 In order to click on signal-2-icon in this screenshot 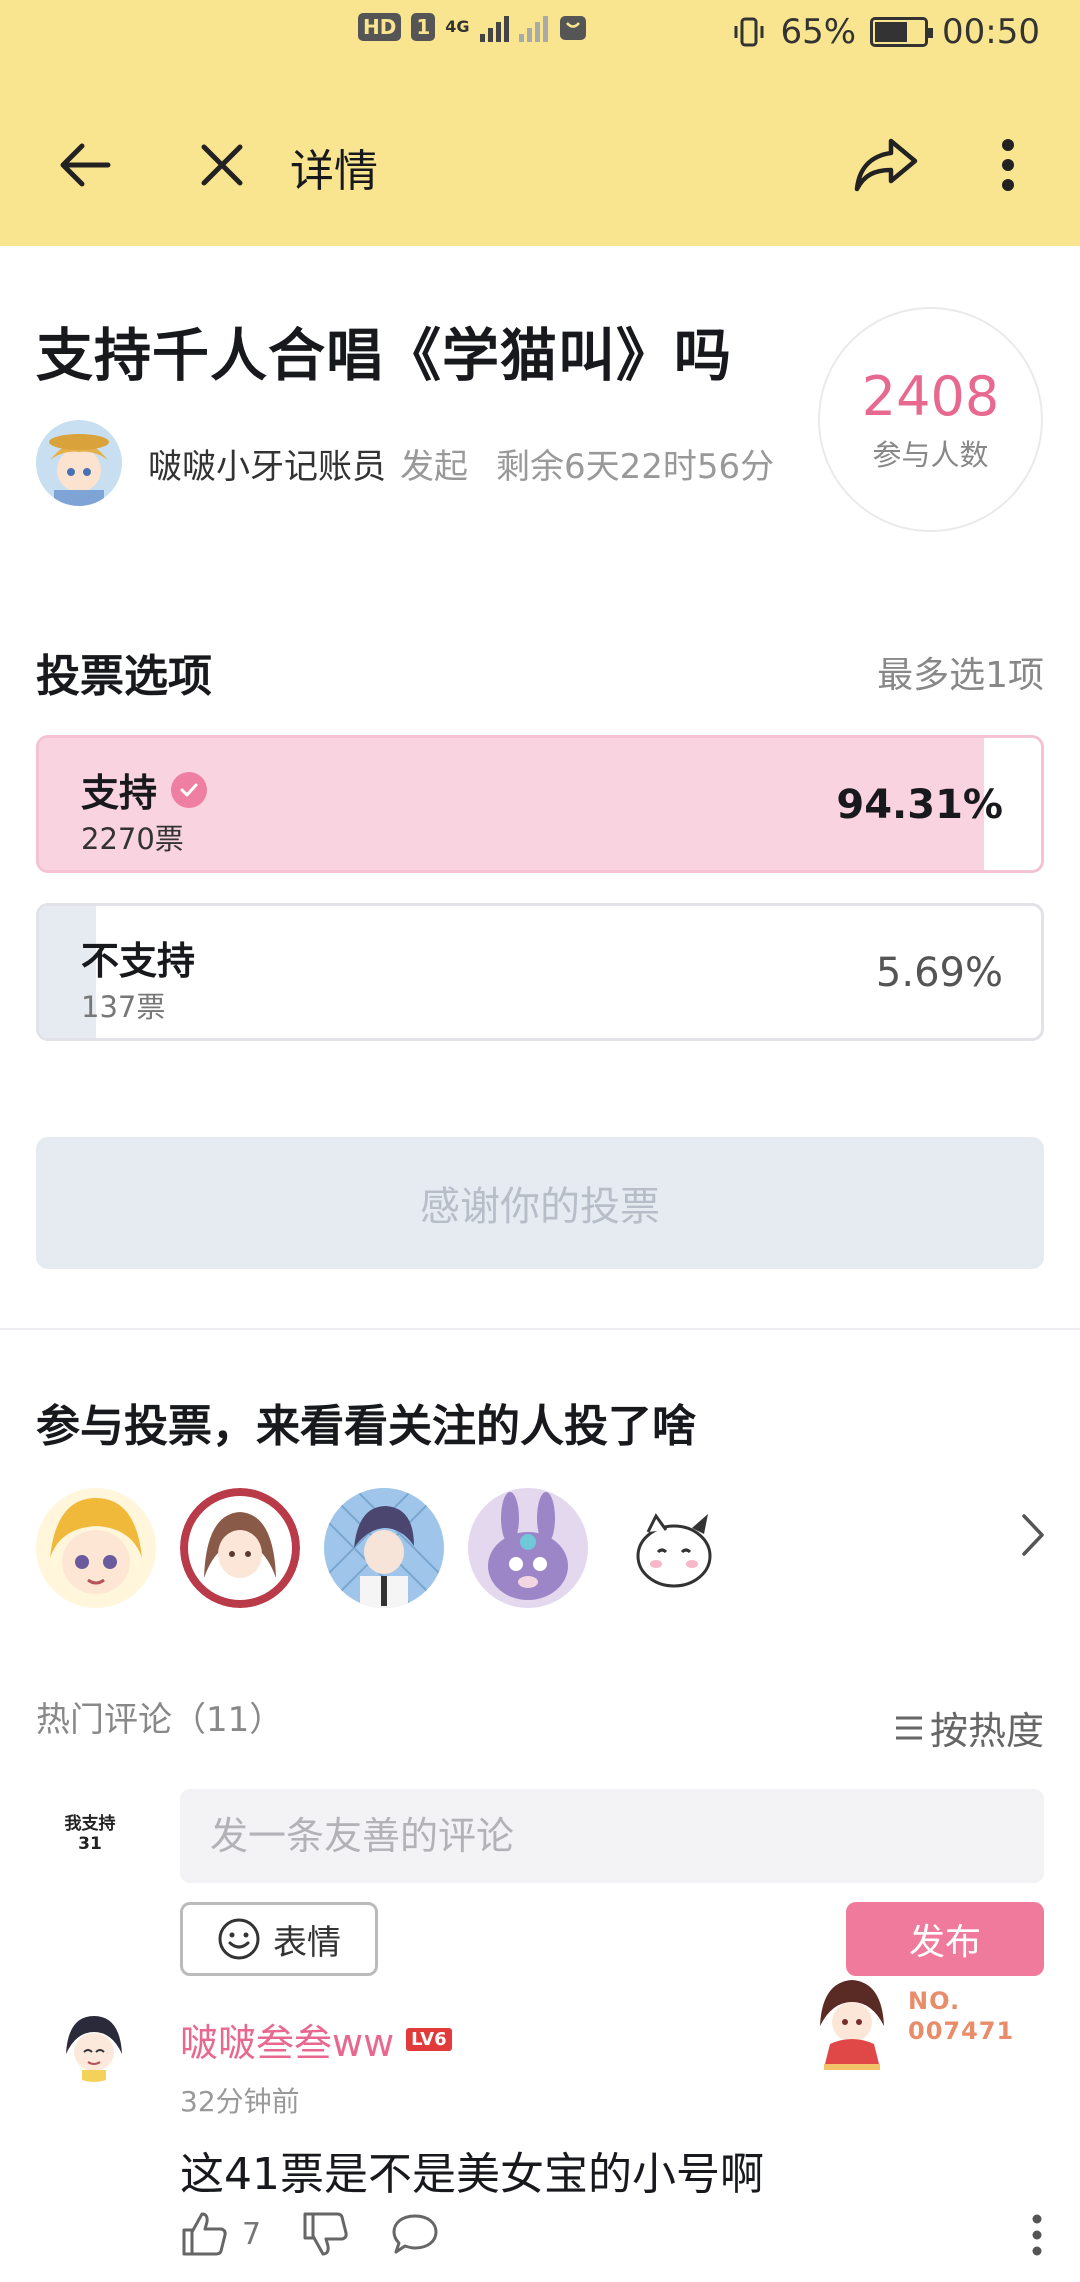, I will do `click(533, 27)`.